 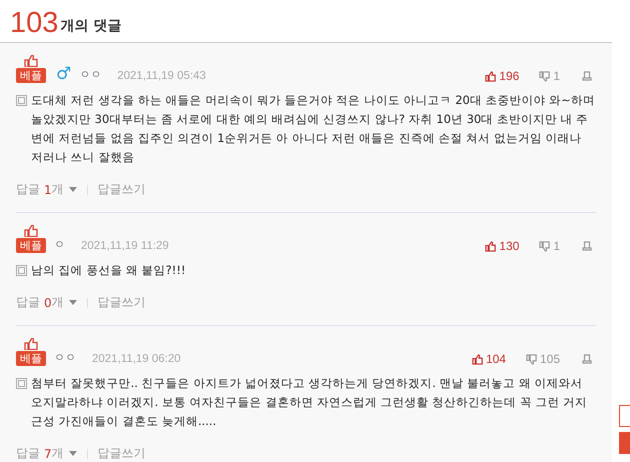 What do you see at coordinates (502, 246) in the screenshot?
I see `like-button: 130` at bounding box center [502, 246].